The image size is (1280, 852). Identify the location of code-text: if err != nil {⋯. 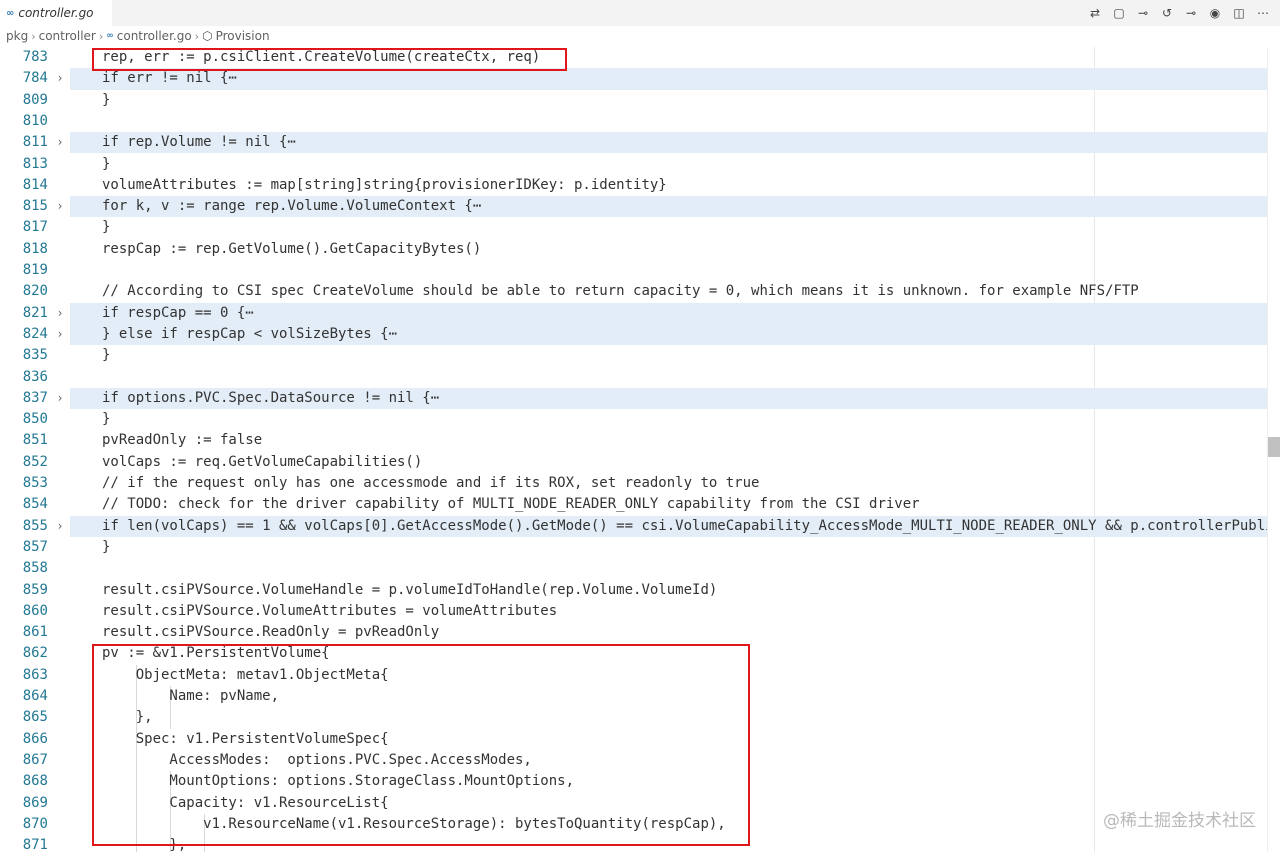
(169, 78).